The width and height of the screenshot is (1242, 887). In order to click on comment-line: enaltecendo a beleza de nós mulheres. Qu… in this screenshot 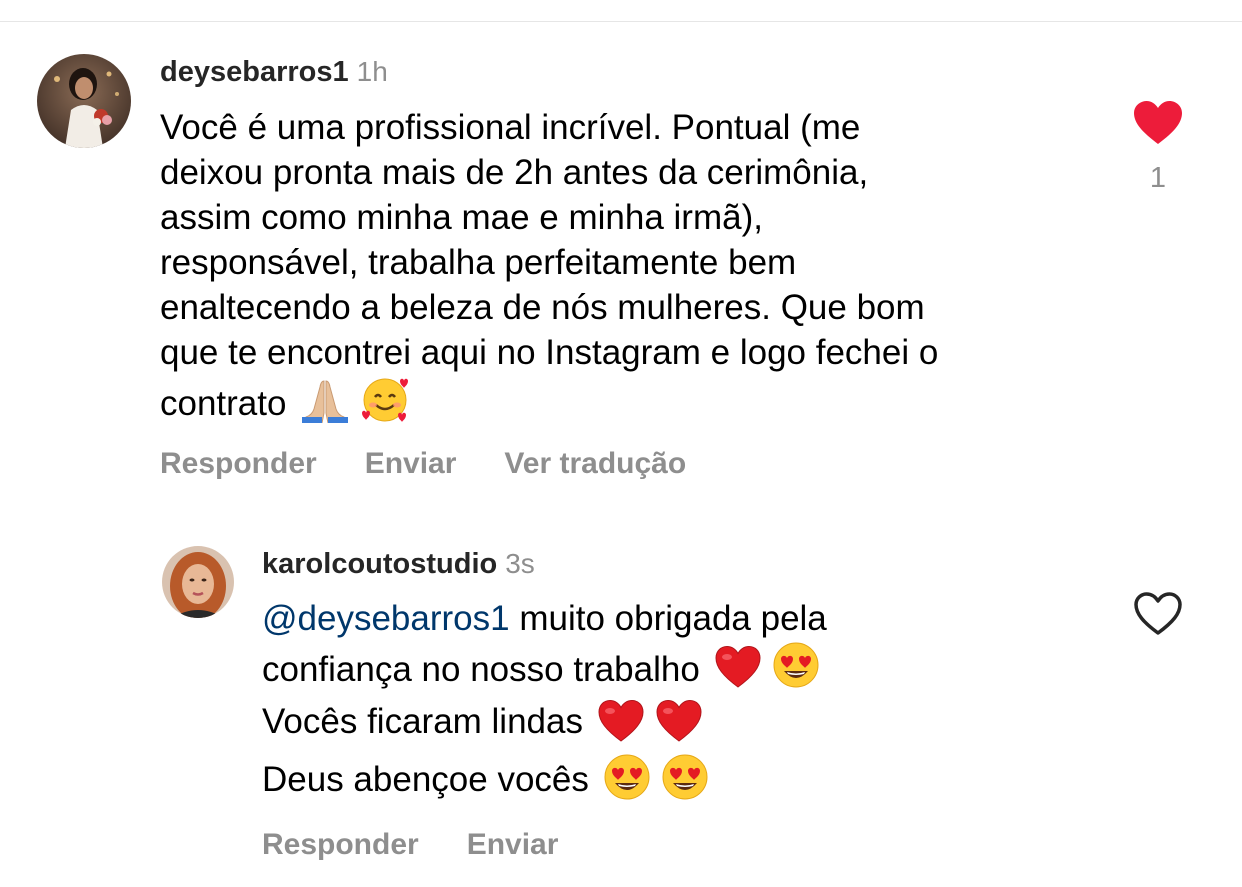, I will do `click(542, 307)`.